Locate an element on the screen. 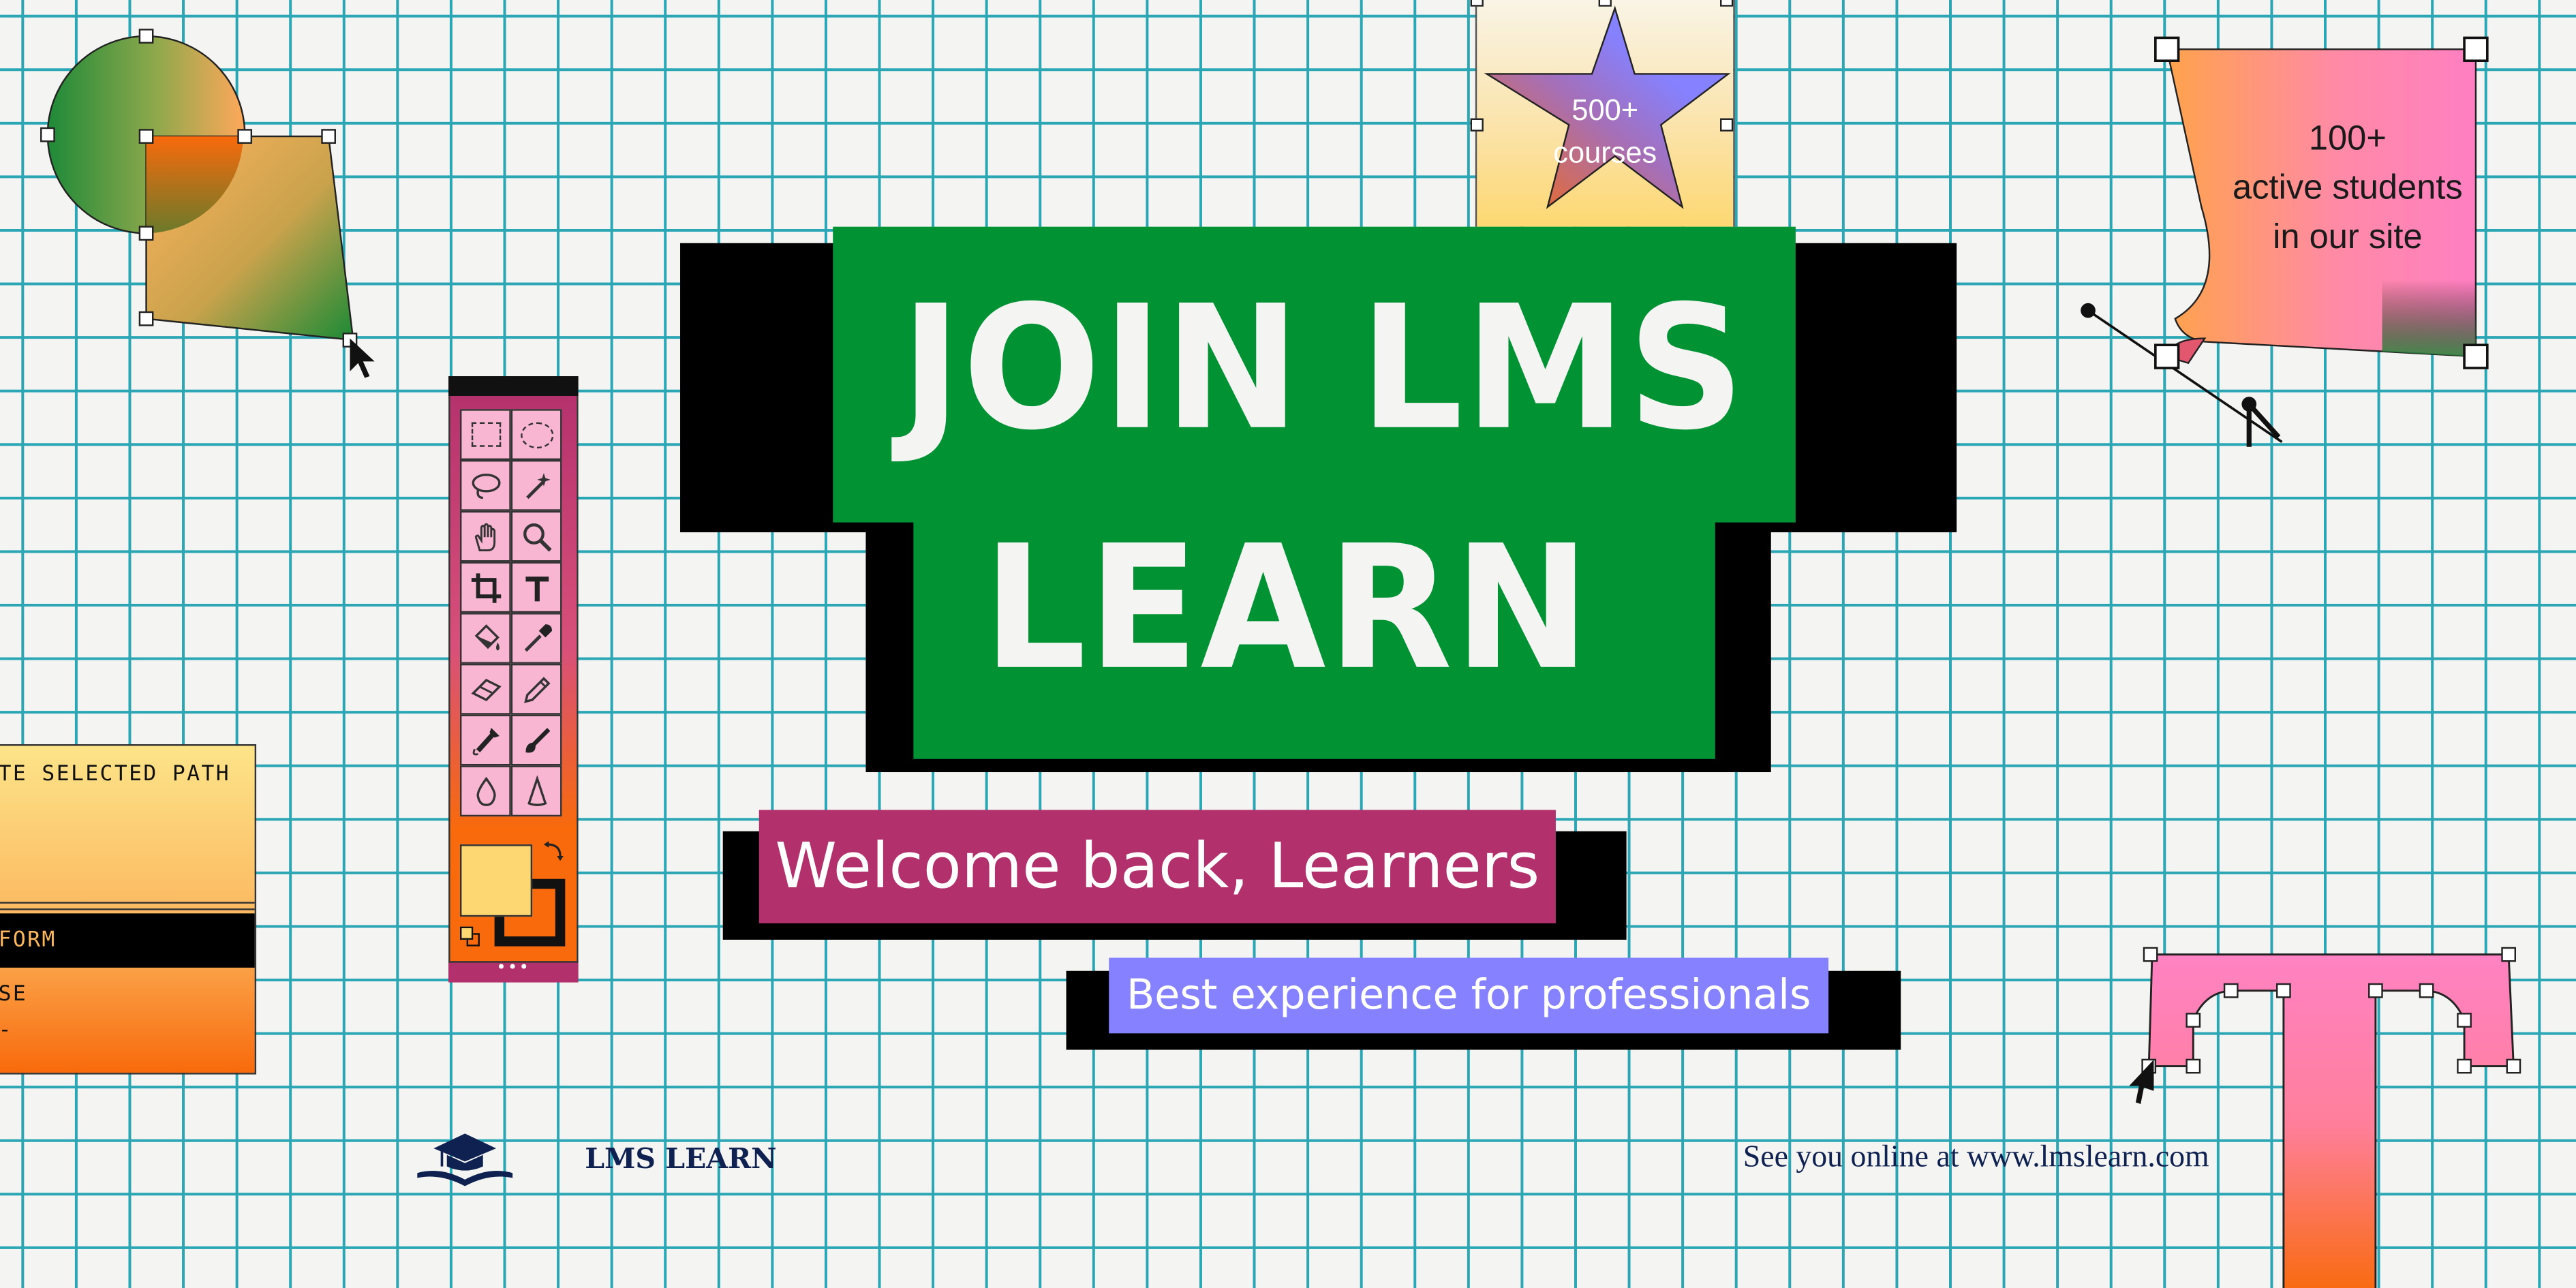  blur-tool is located at coordinates (485, 791).